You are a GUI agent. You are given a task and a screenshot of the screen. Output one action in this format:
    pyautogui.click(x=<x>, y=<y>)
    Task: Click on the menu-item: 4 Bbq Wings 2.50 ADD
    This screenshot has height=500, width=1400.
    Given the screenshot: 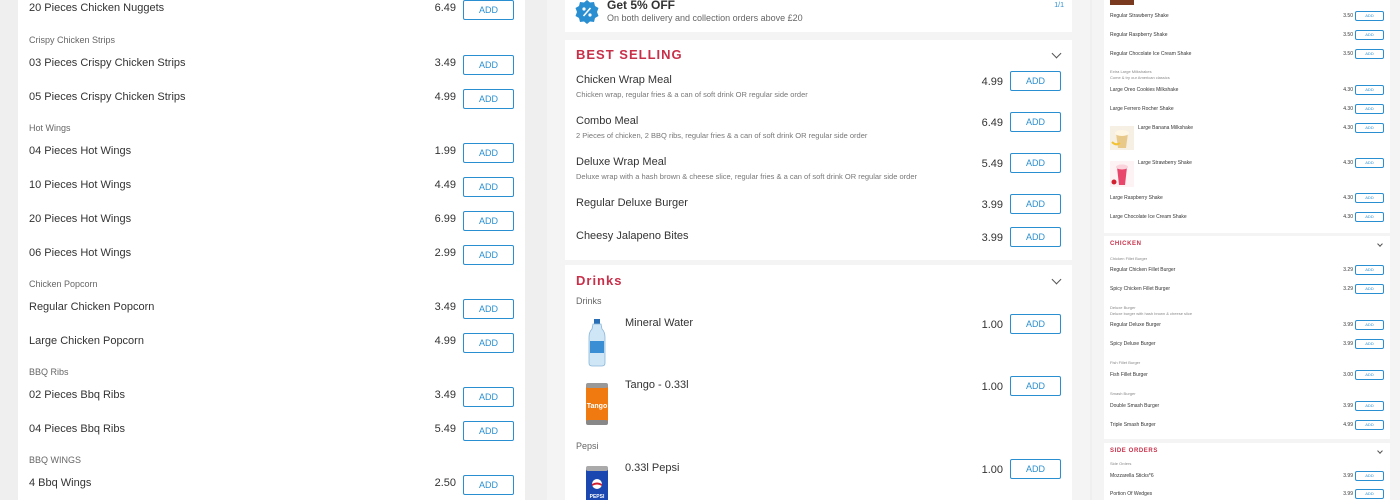 What is the action you would take?
    pyautogui.click(x=271, y=485)
    